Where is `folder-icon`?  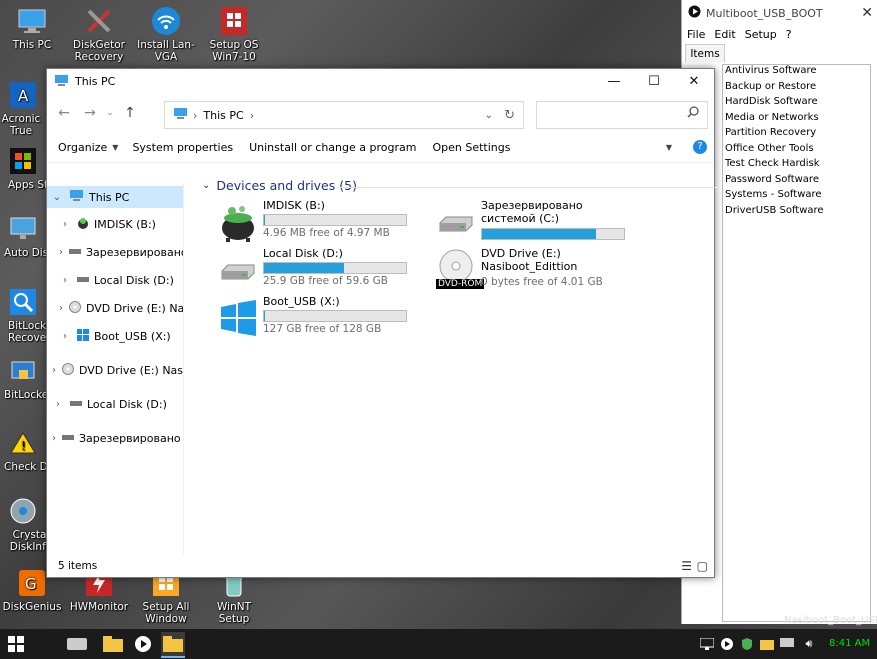 folder-icon is located at coordinates (113, 644).